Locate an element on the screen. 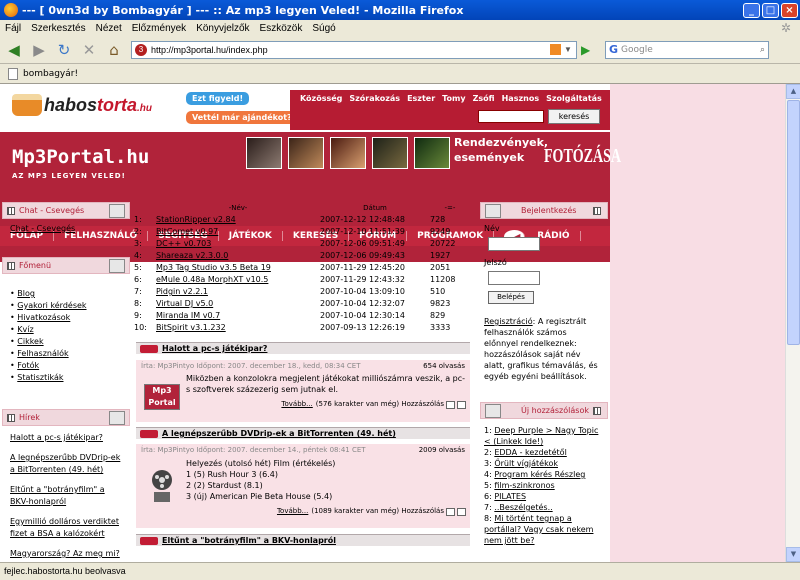 The image size is (800, 580). topnav-szolgaltatas: Szolgáltatás is located at coordinates (574, 98).